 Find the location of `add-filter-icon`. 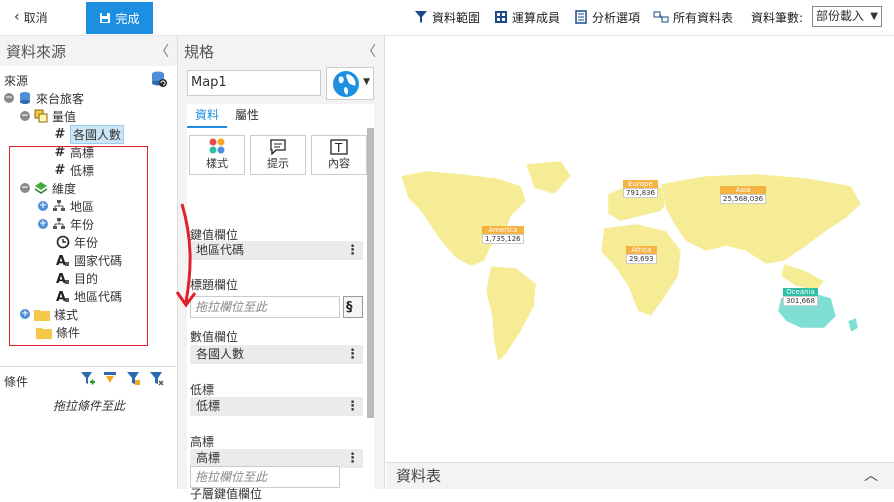

add-filter-icon is located at coordinates (87, 378).